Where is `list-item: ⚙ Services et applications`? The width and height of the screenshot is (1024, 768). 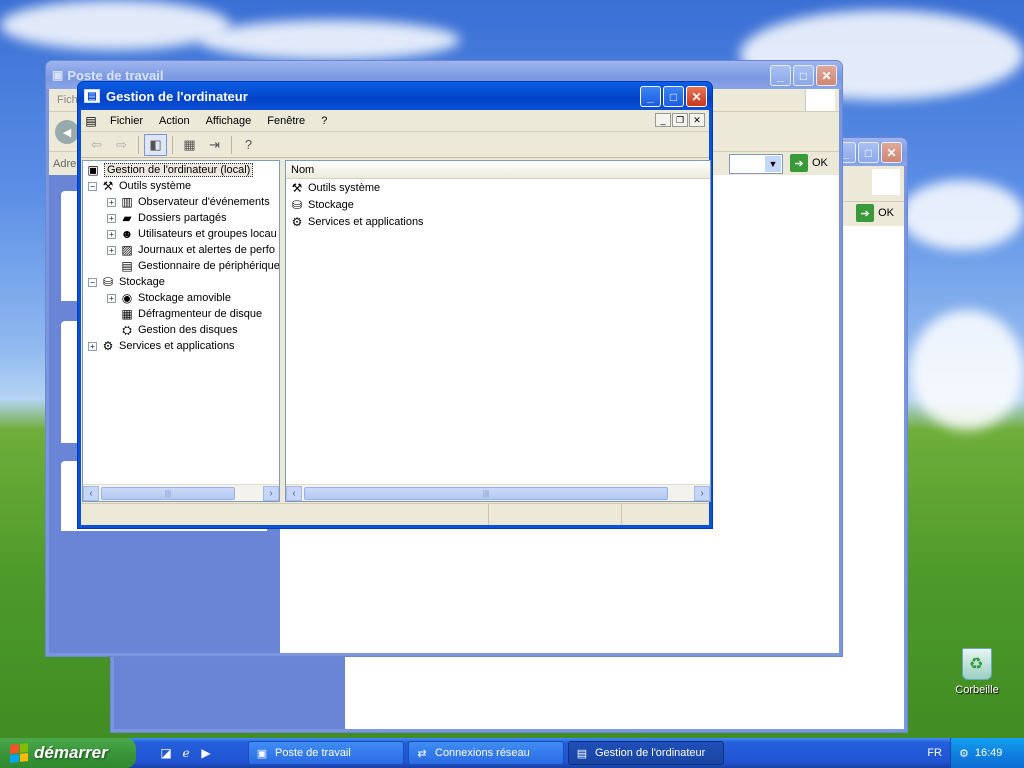 list-item: ⚙ Services et applications is located at coordinates (498, 221).